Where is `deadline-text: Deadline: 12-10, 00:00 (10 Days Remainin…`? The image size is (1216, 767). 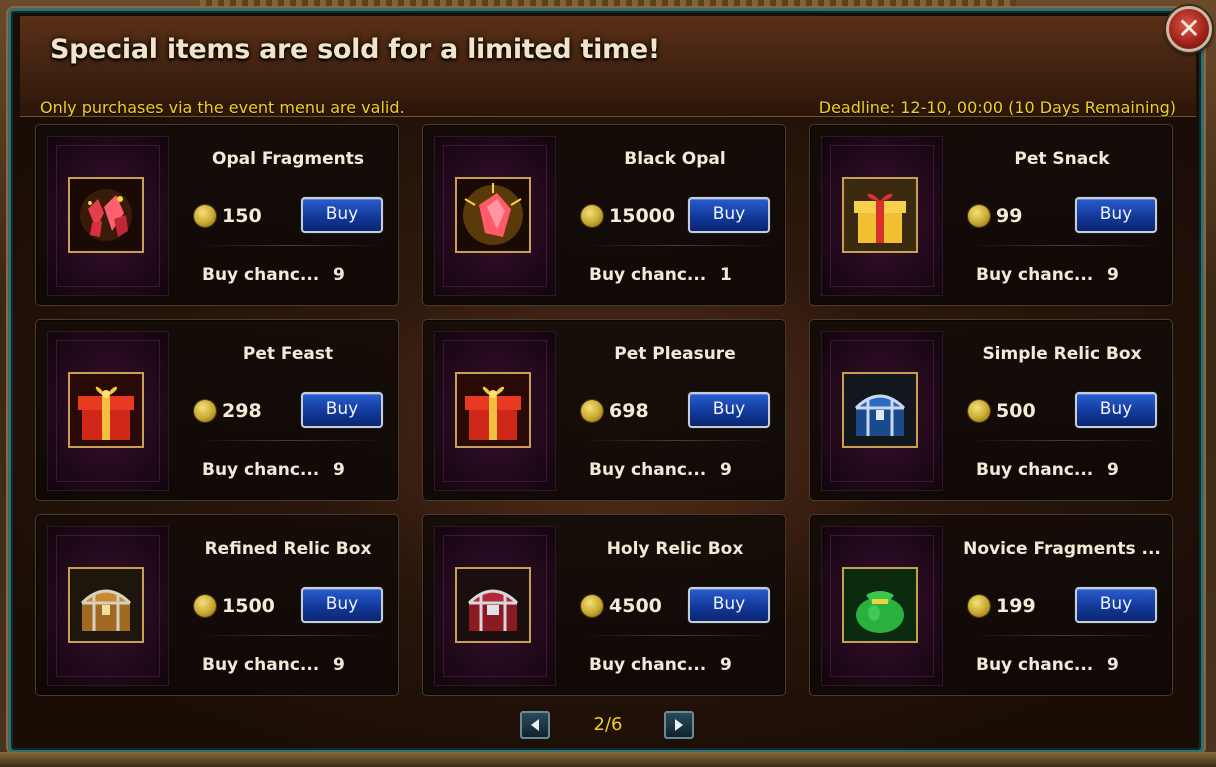
deadline-text: Deadline: 12-10, 00:00 (10 Days Remainin… is located at coordinates (997, 107).